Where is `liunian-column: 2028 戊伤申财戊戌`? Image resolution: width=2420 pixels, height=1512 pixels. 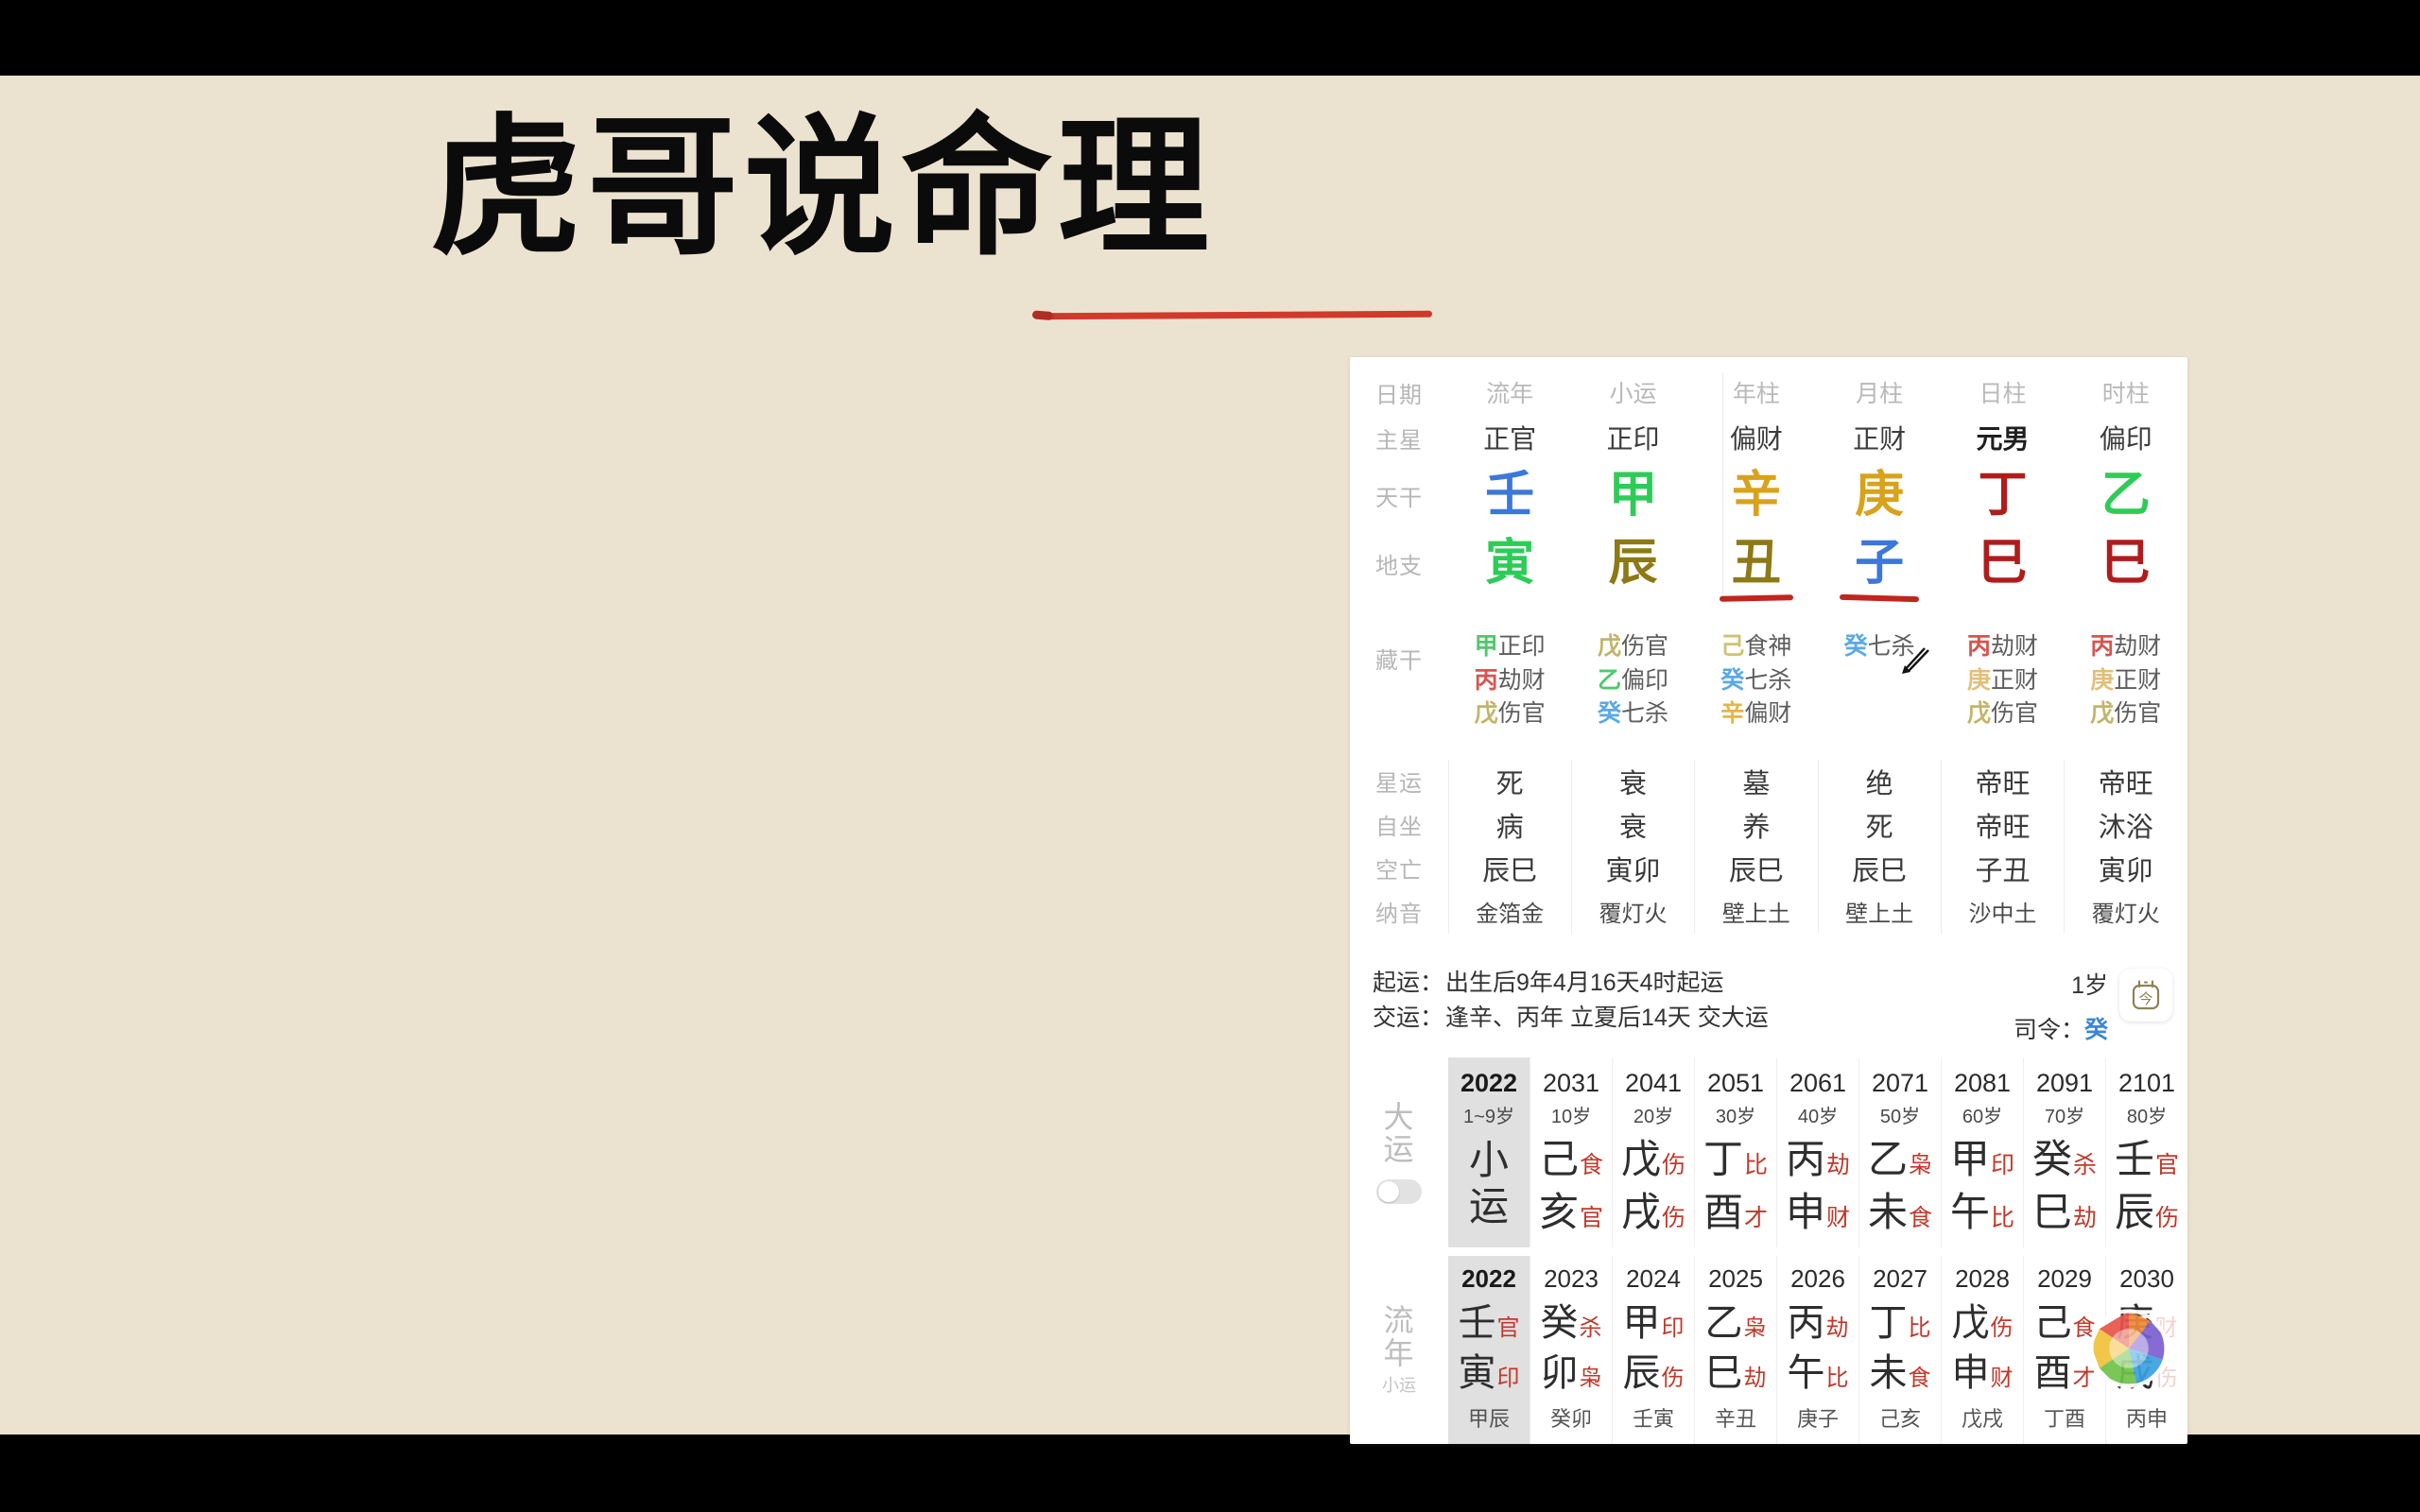 liunian-column: 2028 戊伤申财戊戌 is located at coordinates (1982, 1350).